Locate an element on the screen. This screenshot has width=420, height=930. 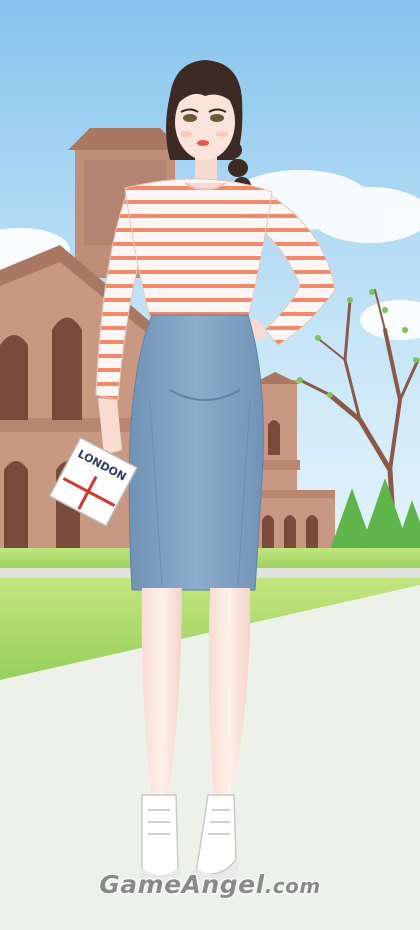
gameangel-watermark: GameAngel.com is located at coordinates (210, 884).